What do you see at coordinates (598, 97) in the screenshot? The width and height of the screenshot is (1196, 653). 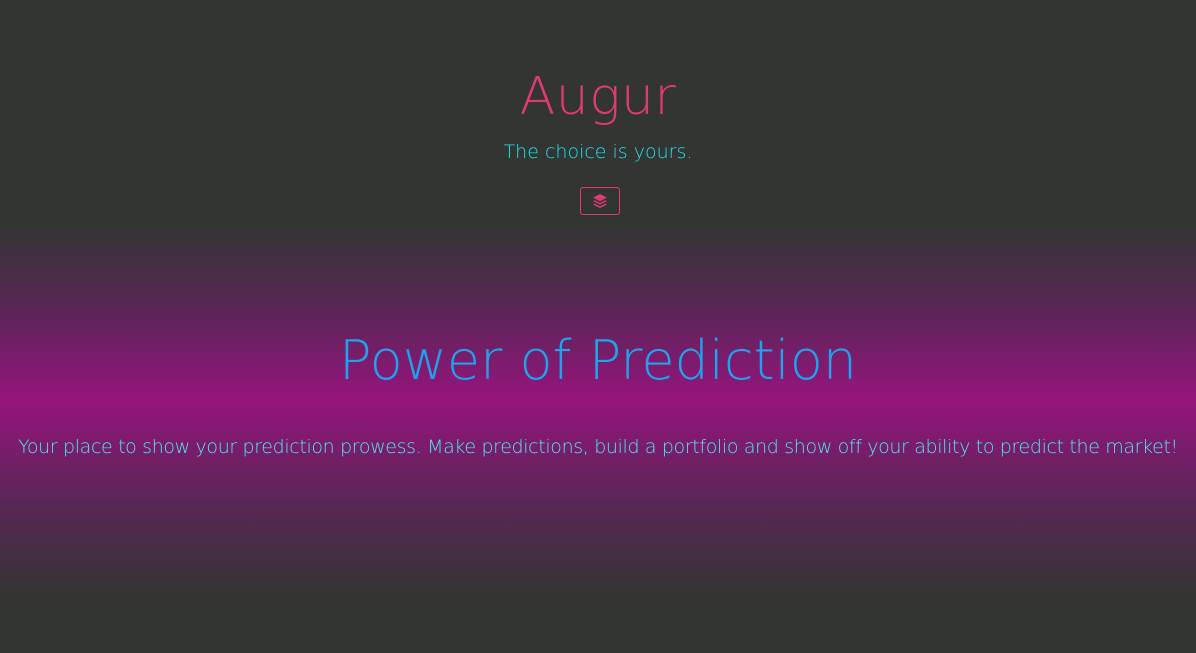 I see `brand-title: Augur` at bounding box center [598, 97].